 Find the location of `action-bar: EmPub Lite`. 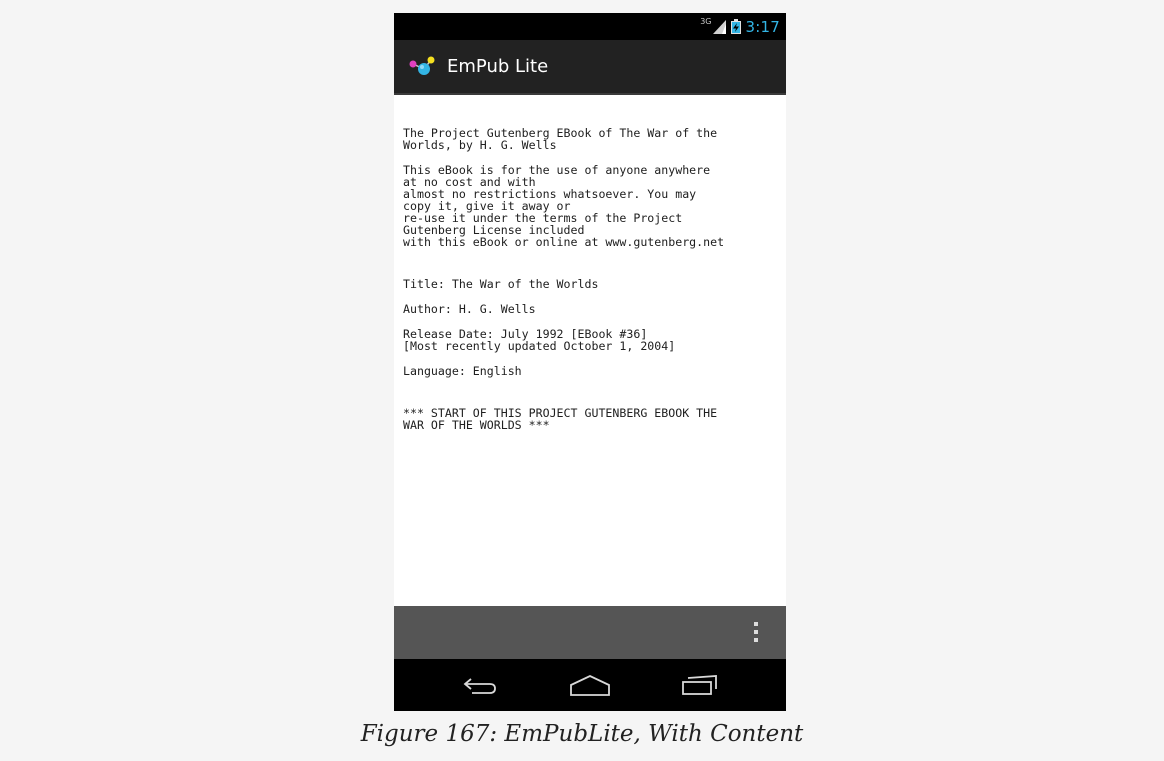

action-bar: EmPub Lite is located at coordinates (590, 67).